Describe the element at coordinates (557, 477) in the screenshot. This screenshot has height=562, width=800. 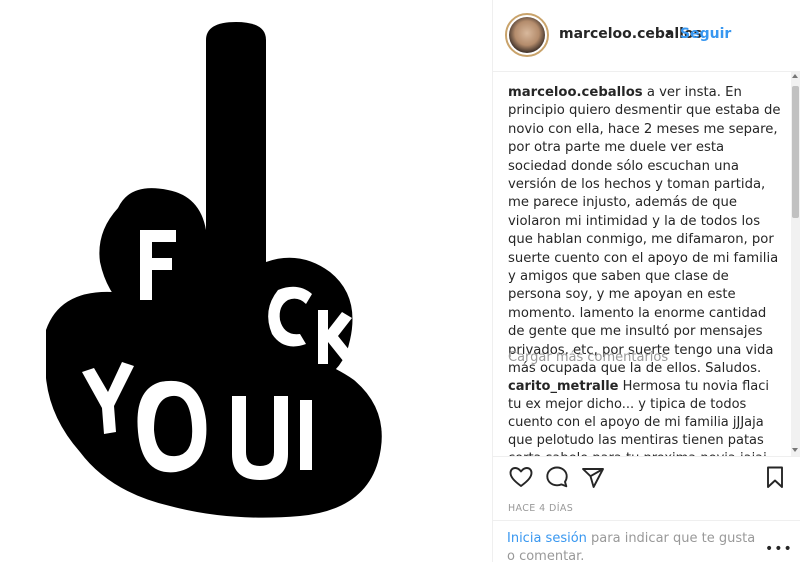
I see `comment-icon` at that location.